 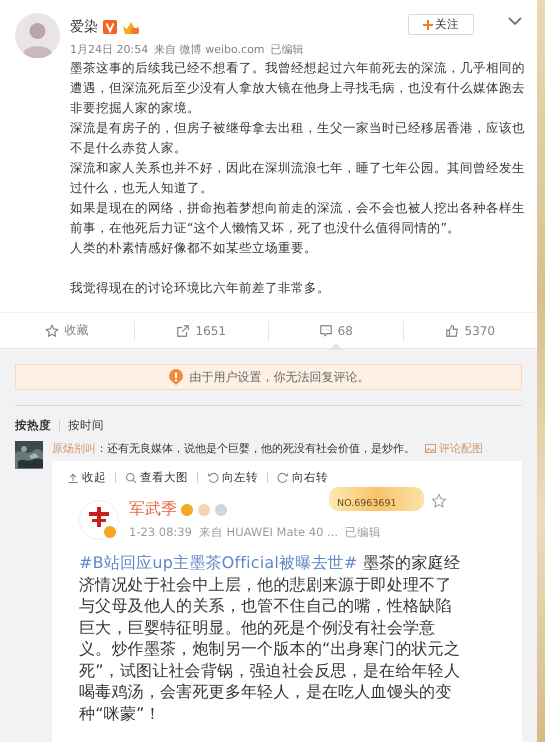 I want to click on comment-text: ：还有无良媒体，说他是个巨婴，他的死没有社会价值，是炒作。, so click(x=255, y=448).